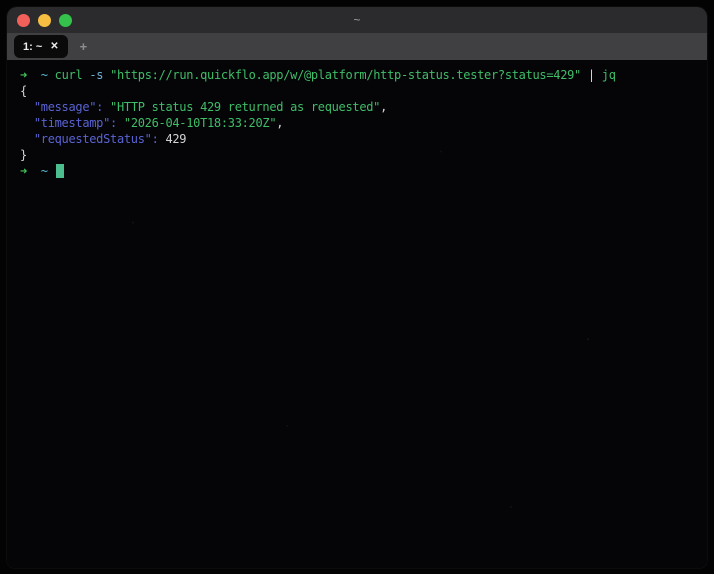 The width and height of the screenshot is (714, 574). What do you see at coordinates (96, 139) in the screenshot?
I see `terminal-text-segment: "requestedStatus":` at bounding box center [96, 139].